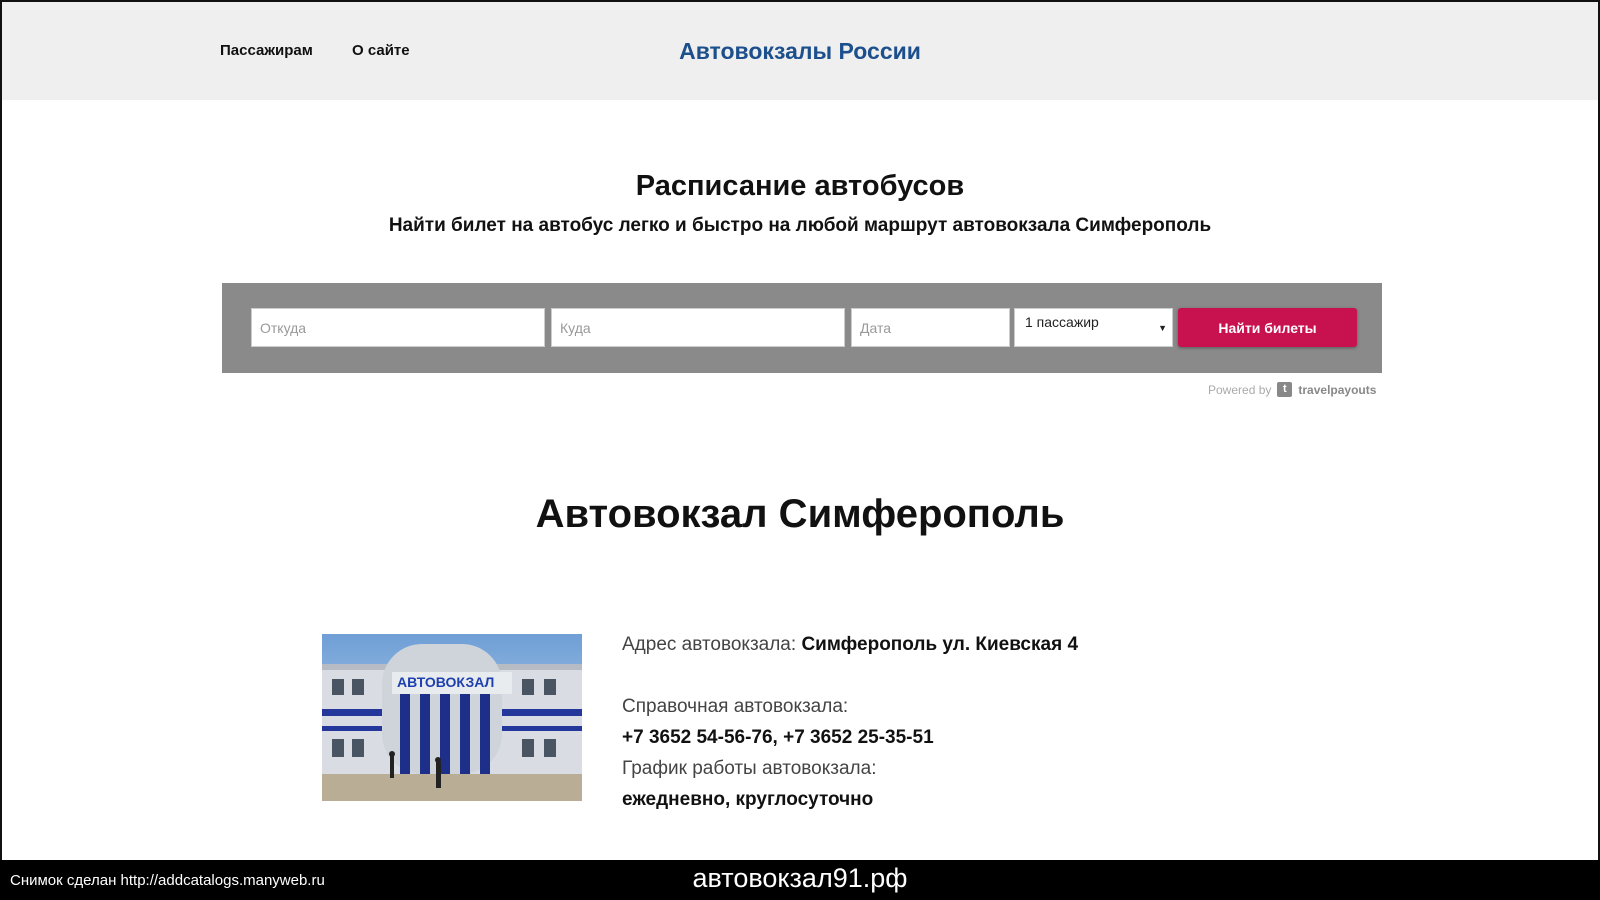 The height and width of the screenshot is (900, 1600). I want to click on hours-label: График работы автовокзала:, so click(749, 768).